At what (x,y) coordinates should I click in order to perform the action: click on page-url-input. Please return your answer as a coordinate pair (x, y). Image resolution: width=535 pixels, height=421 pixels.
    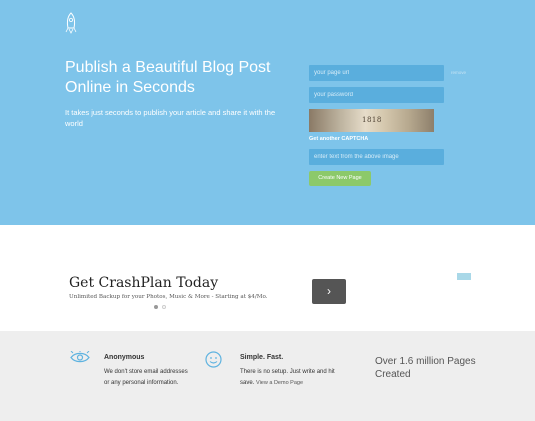
    Looking at the image, I should click on (376, 73).